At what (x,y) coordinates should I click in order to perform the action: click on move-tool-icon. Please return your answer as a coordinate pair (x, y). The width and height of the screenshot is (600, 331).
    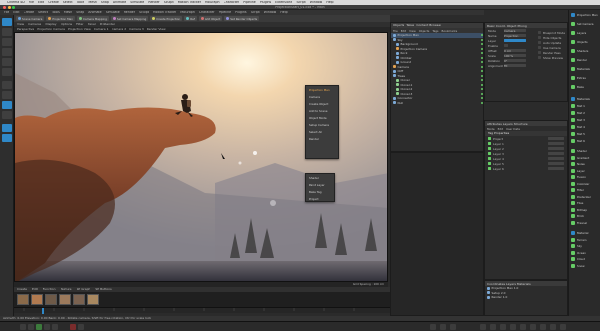
    Looking at the image, I should click on (433, 327).